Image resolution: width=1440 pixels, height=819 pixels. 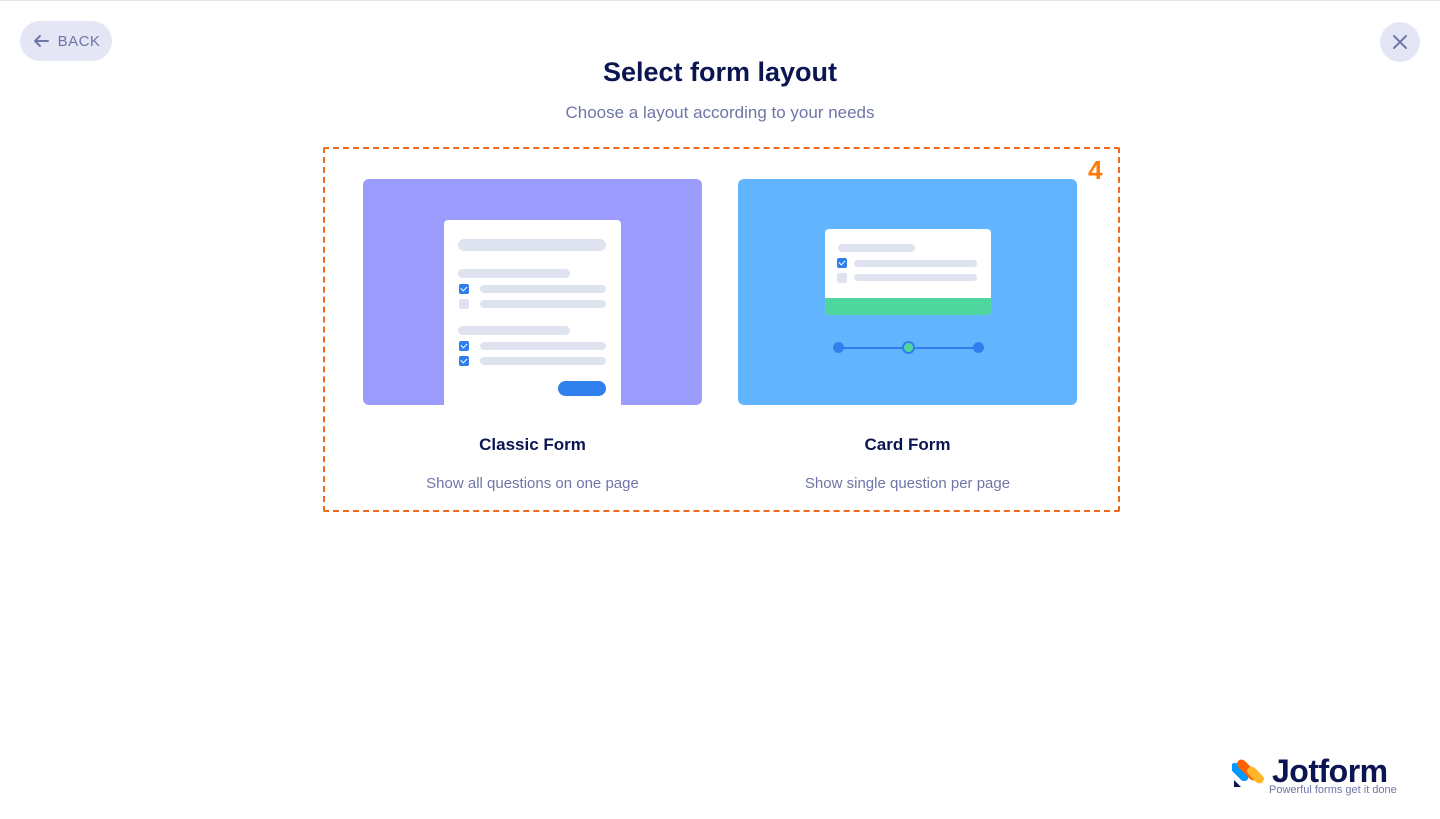 I want to click on card-form-thumbnail, so click(x=907, y=292).